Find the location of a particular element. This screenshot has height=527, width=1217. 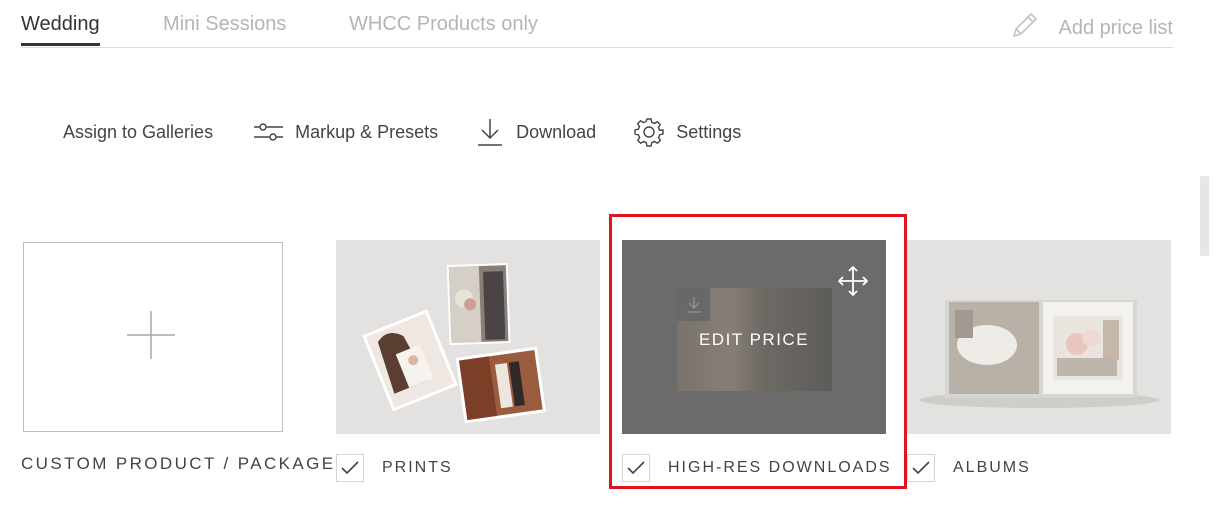

edit-price-label: EDIT PRICE is located at coordinates (754, 339).